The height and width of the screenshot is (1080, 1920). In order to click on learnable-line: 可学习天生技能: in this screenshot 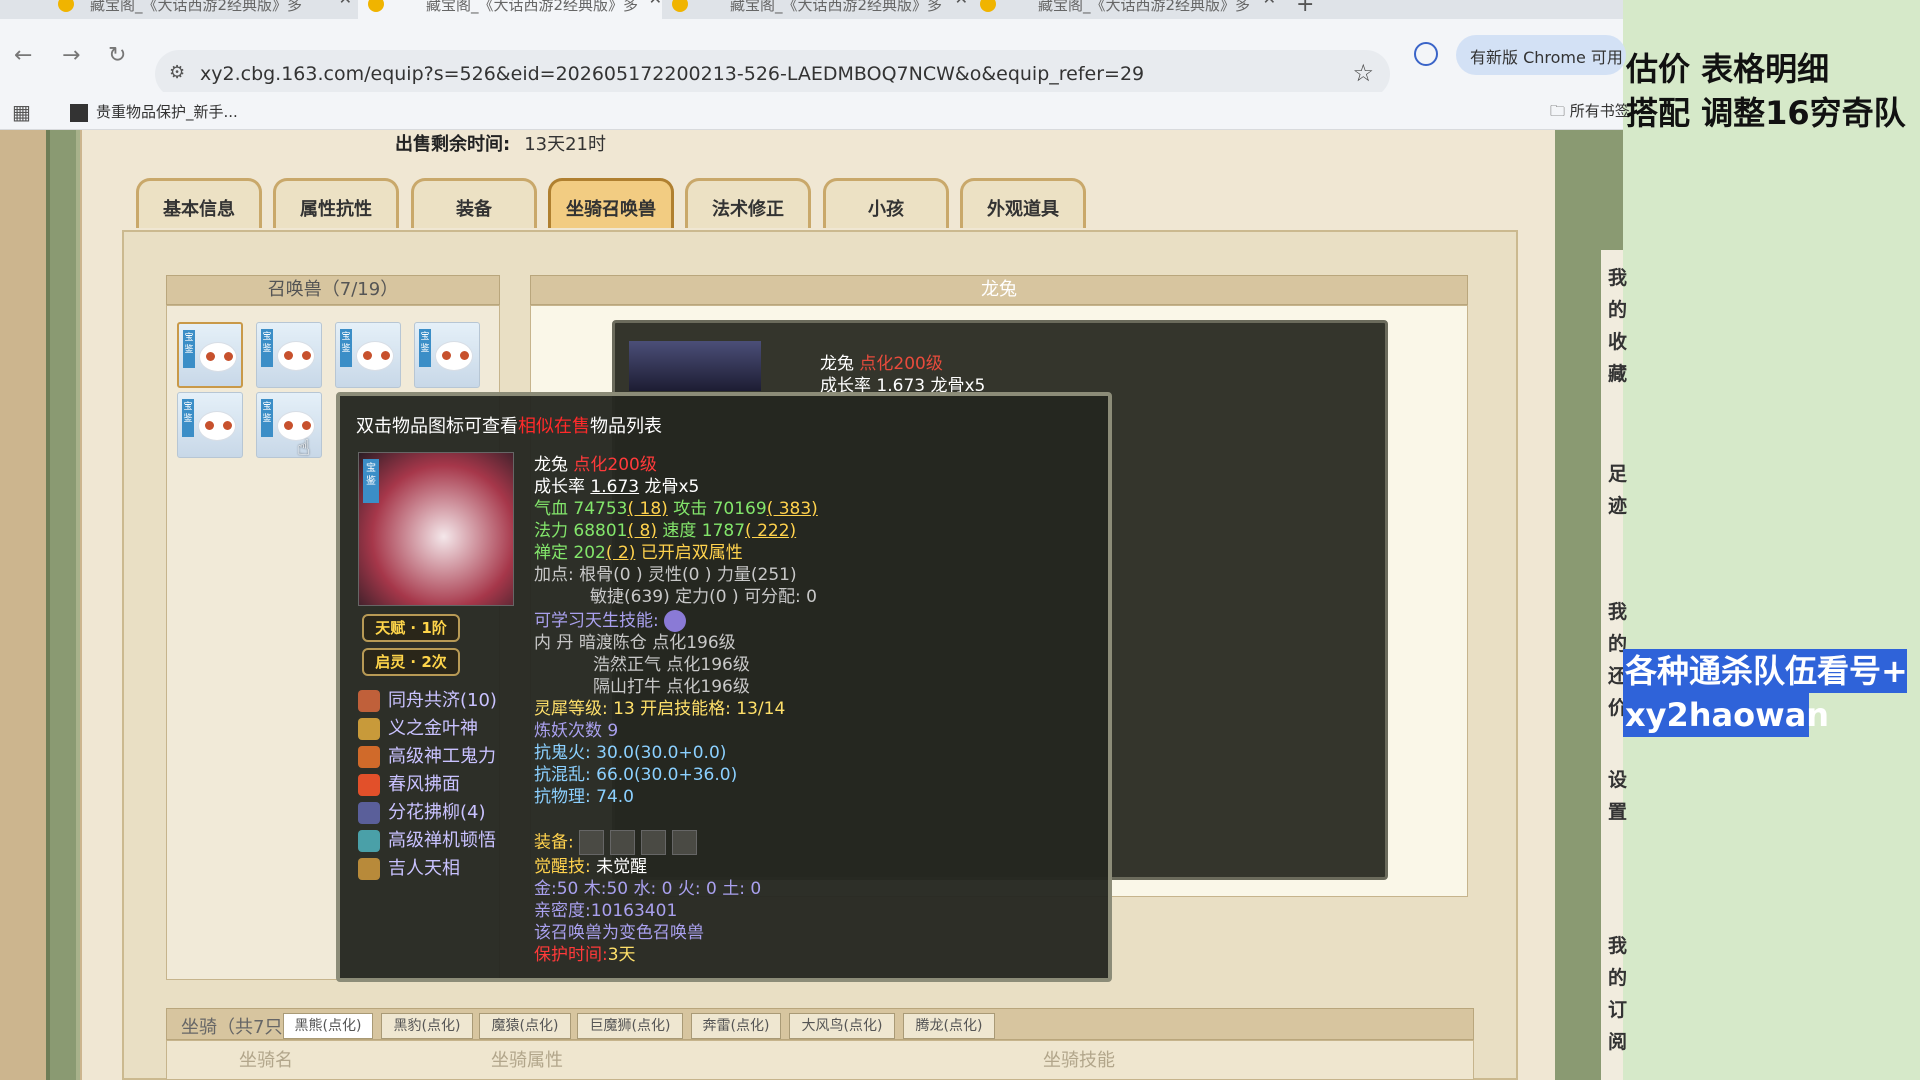, I will do `click(610, 621)`.